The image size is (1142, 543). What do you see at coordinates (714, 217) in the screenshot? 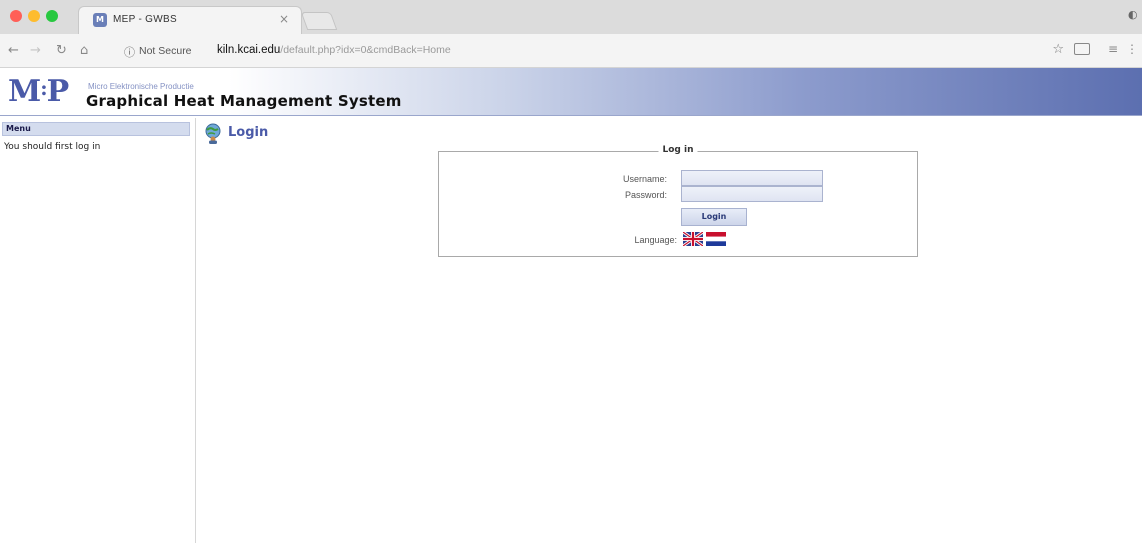
I see `login-button: Login` at bounding box center [714, 217].